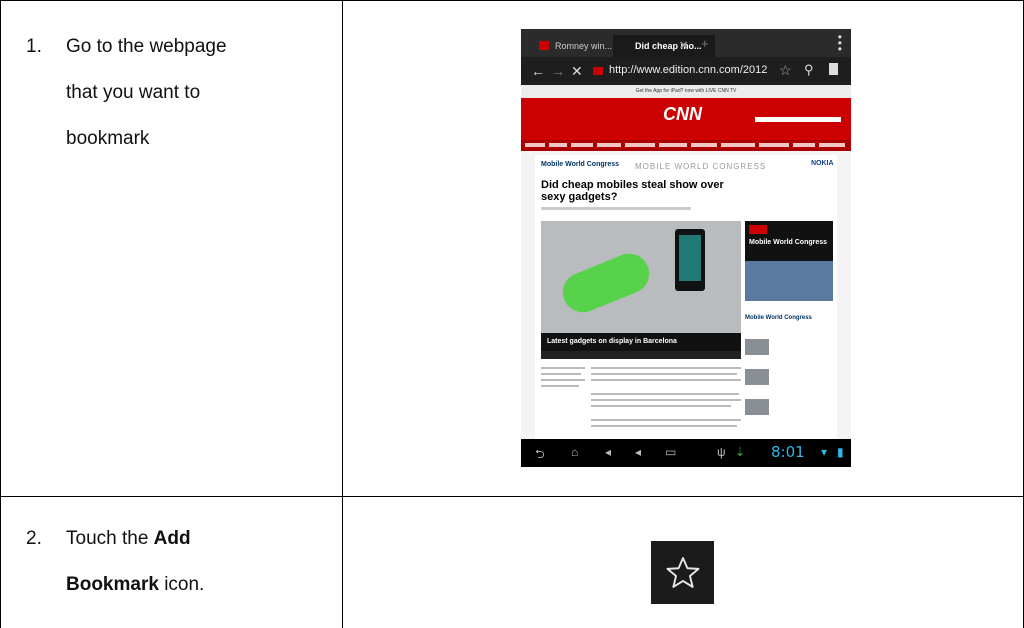 The image size is (1024, 628). I want to click on url-field: http://www.edition.cnn.com/2012, so click(688, 70).